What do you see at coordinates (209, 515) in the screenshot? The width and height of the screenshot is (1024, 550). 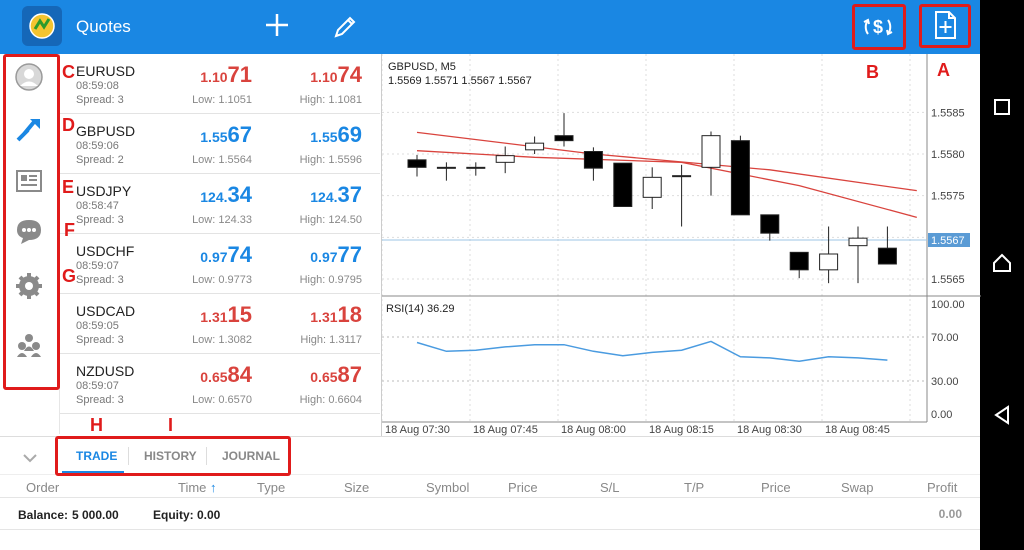 I see `equity-value: 0.00` at bounding box center [209, 515].